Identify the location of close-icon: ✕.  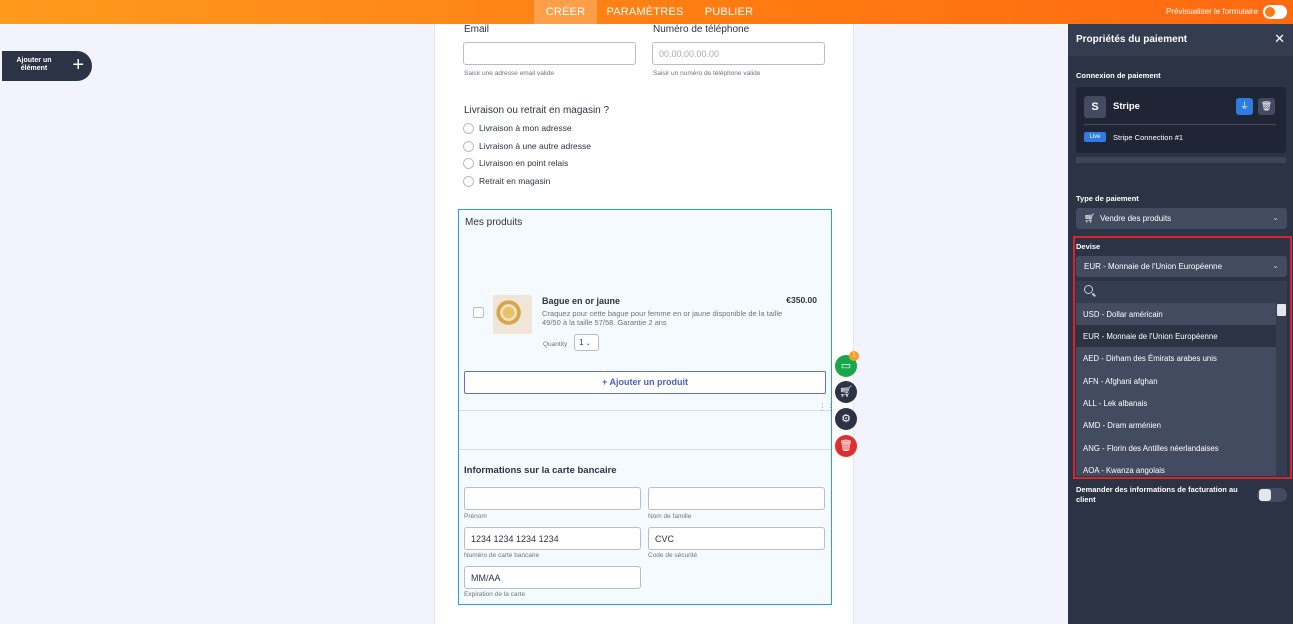
(1279, 39).